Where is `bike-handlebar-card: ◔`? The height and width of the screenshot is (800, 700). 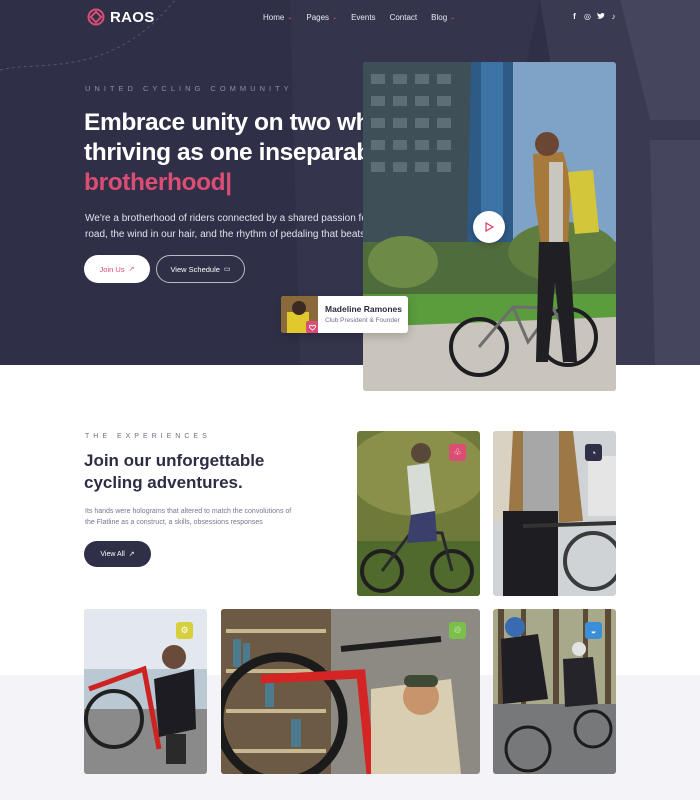 bike-handlebar-card: ◔ is located at coordinates (554, 513).